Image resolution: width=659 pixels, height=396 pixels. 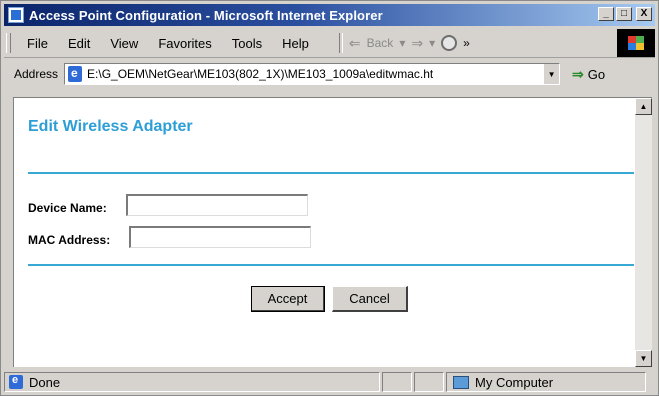 What do you see at coordinates (449, 43) in the screenshot?
I see `stop-icon` at bounding box center [449, 43].